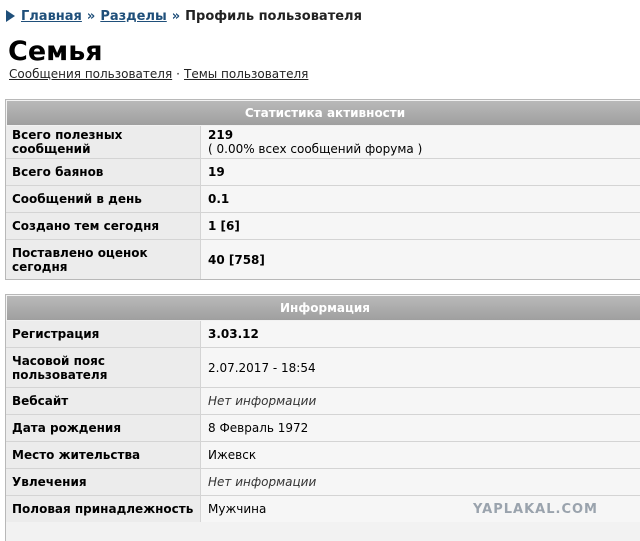 The image size is (640, 541). I want to click on info-label: Дата рождения, so click(103, 428).